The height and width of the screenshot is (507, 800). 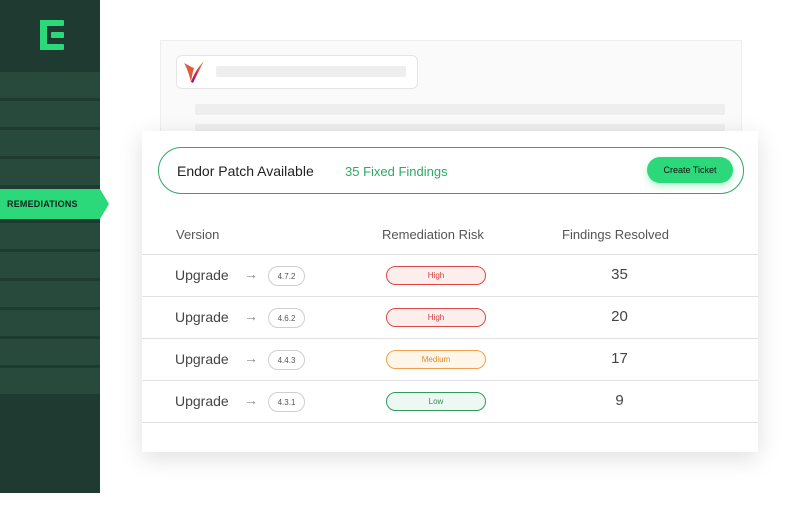 I want to click on endor-logo-icon, so click(x=52, y=35).